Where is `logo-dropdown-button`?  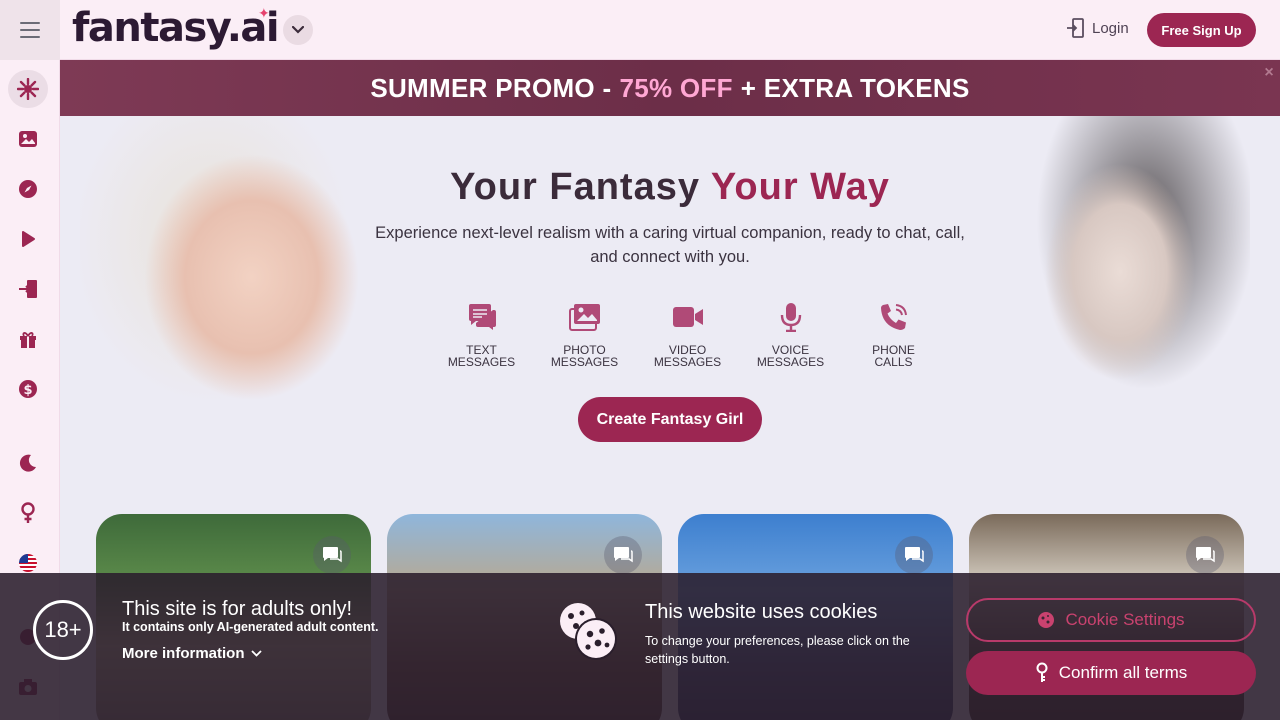
logo-dropdown-button is located at coordinates (298, 30).